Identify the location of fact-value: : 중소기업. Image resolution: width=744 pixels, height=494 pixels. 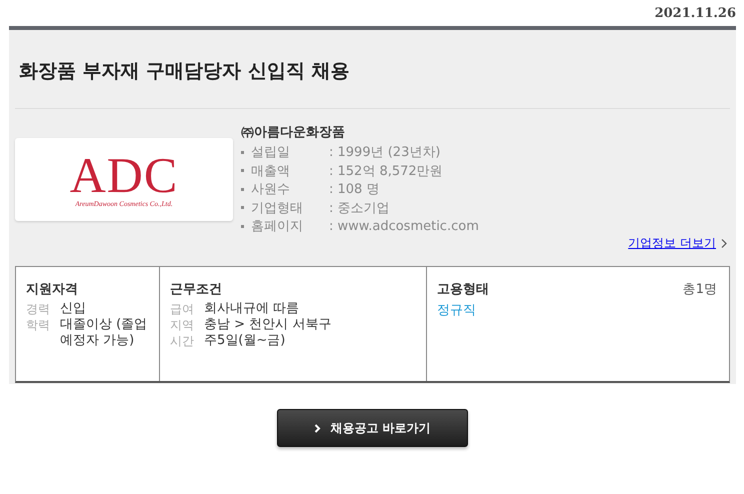
(359, 208).